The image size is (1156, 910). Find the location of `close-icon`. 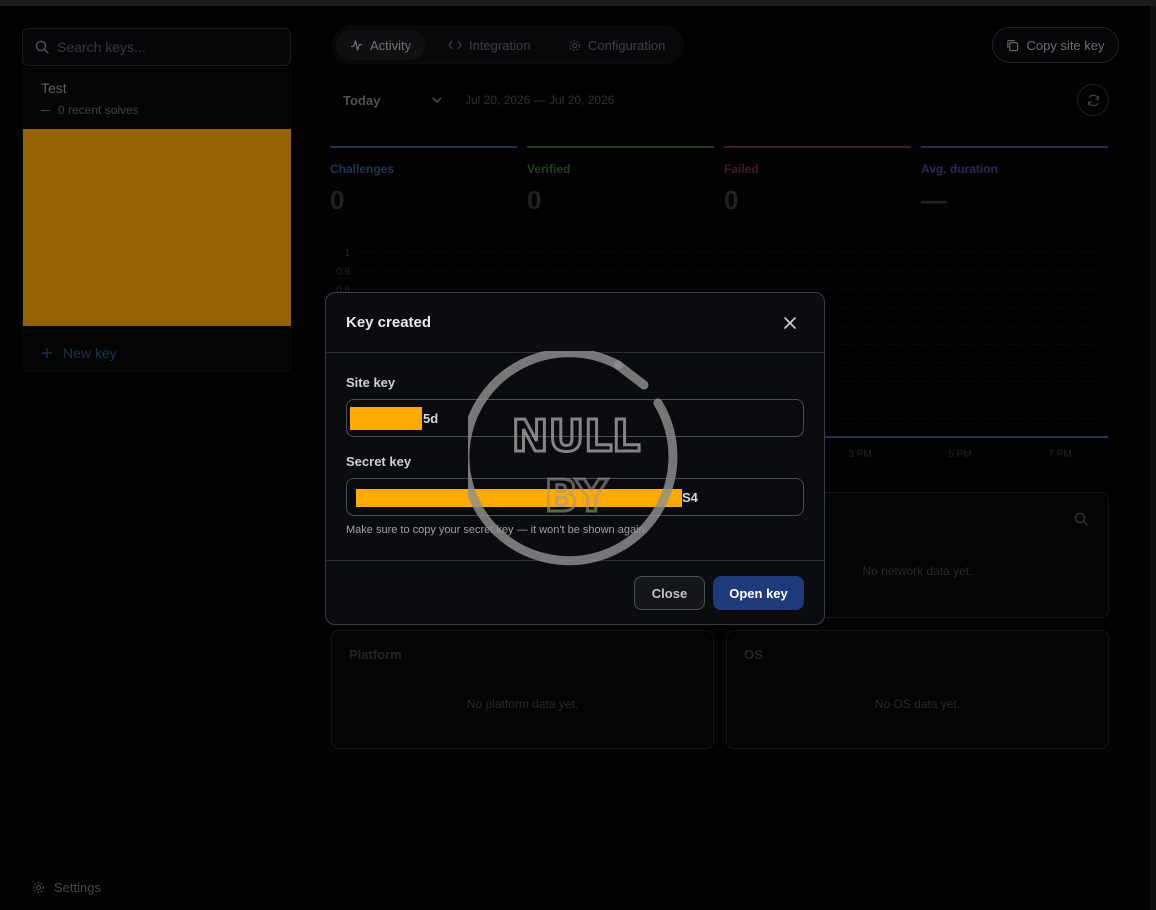

close-icon is located at coordinates (790, 323).